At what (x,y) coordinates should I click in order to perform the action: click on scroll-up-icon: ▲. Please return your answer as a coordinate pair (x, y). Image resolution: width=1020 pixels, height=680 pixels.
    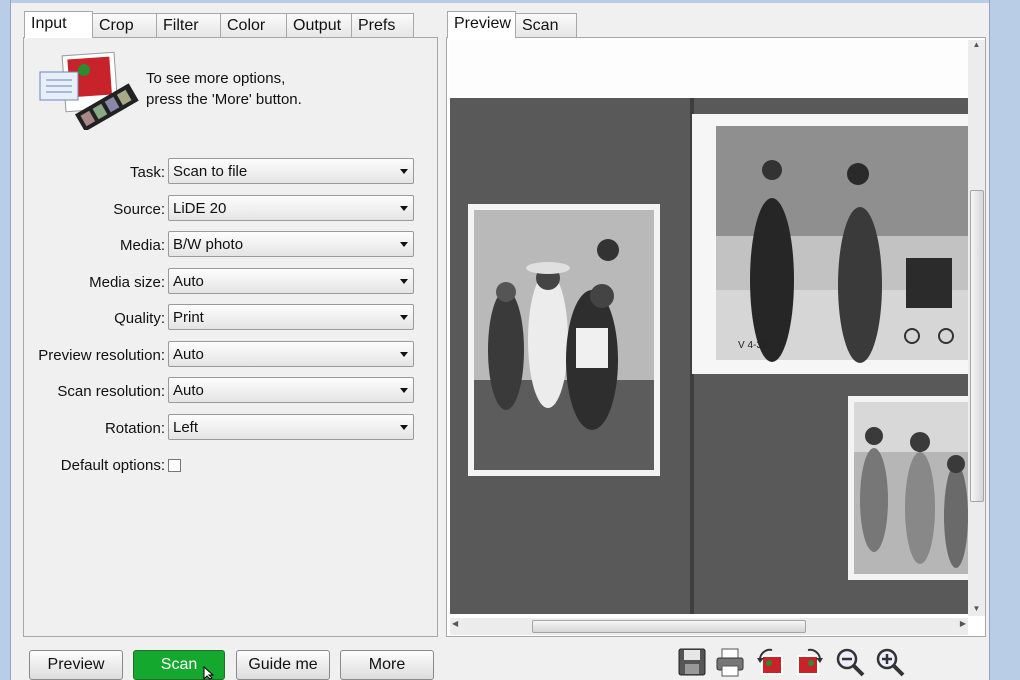
    Looking at the image, I should click on (976, 46).